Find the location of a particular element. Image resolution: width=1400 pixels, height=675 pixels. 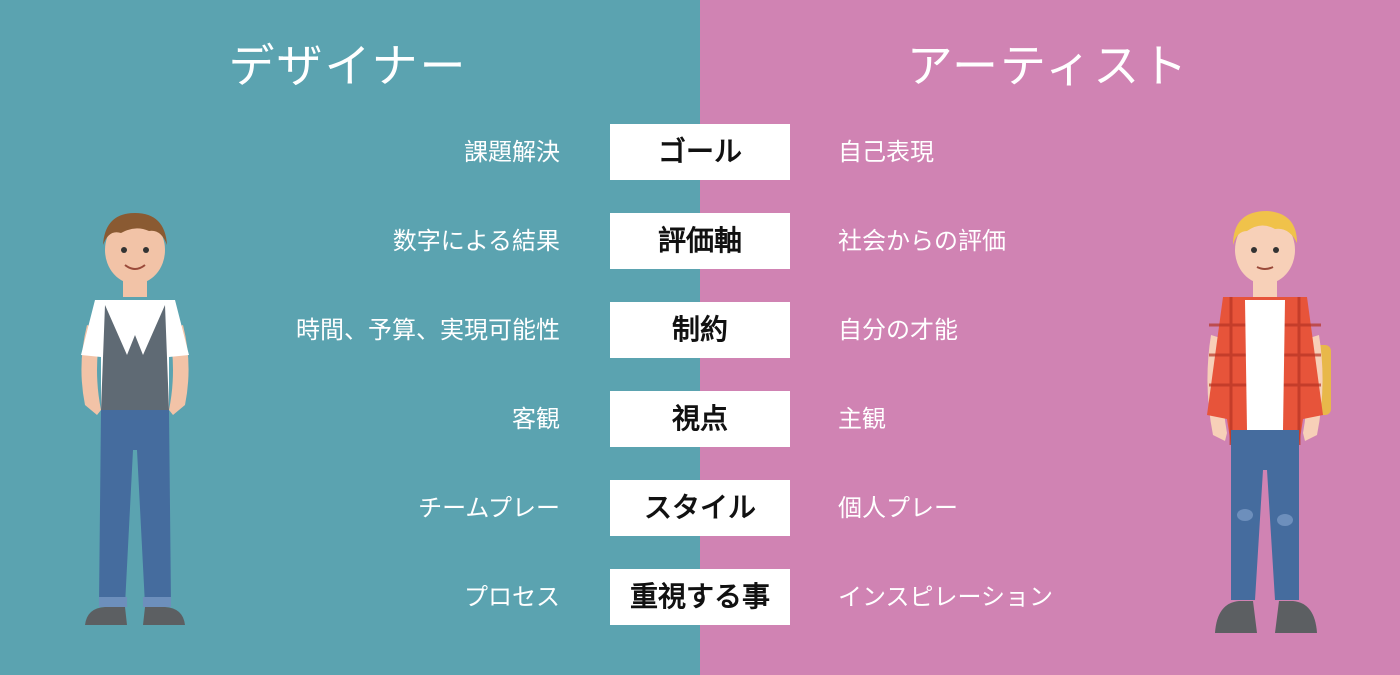

designer-title: デザイナー is located at coordinates (348, 66).